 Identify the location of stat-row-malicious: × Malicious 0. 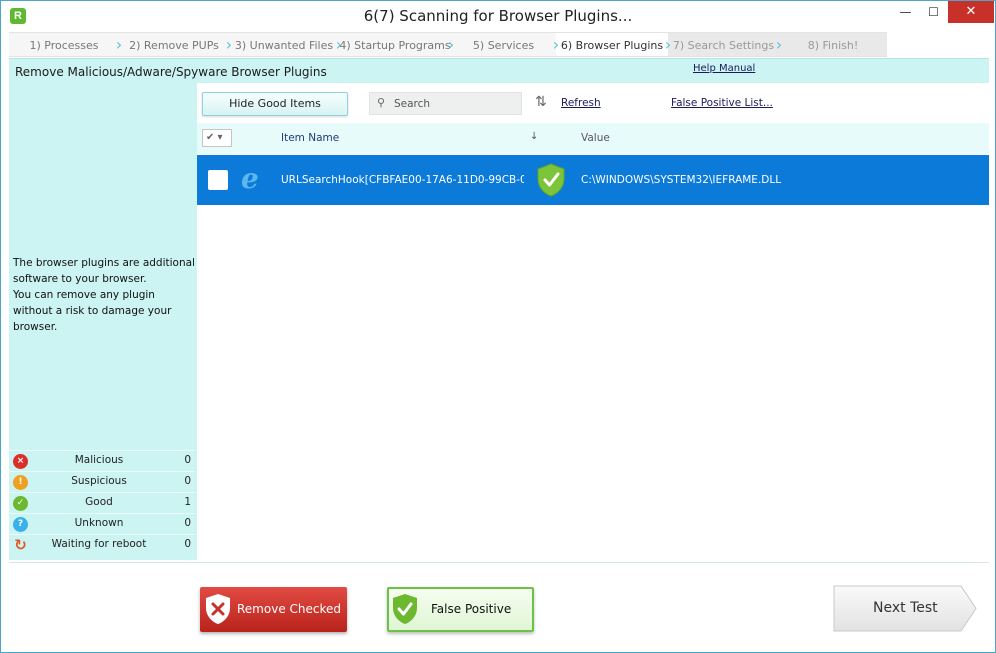
(102, 460).